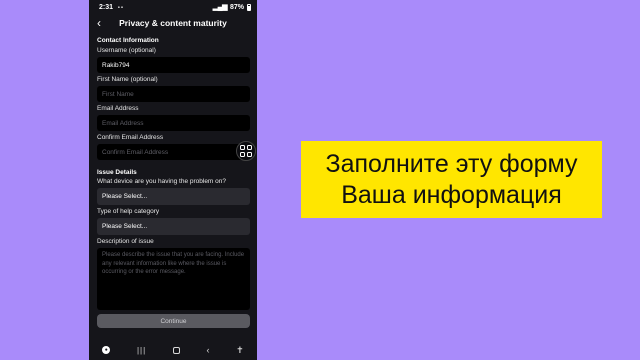 The height and width of the screenshot is (360, 640). Describe the element at coordinates (118, 108) in the screenshot. I see `email-label: Email Address` at that location.